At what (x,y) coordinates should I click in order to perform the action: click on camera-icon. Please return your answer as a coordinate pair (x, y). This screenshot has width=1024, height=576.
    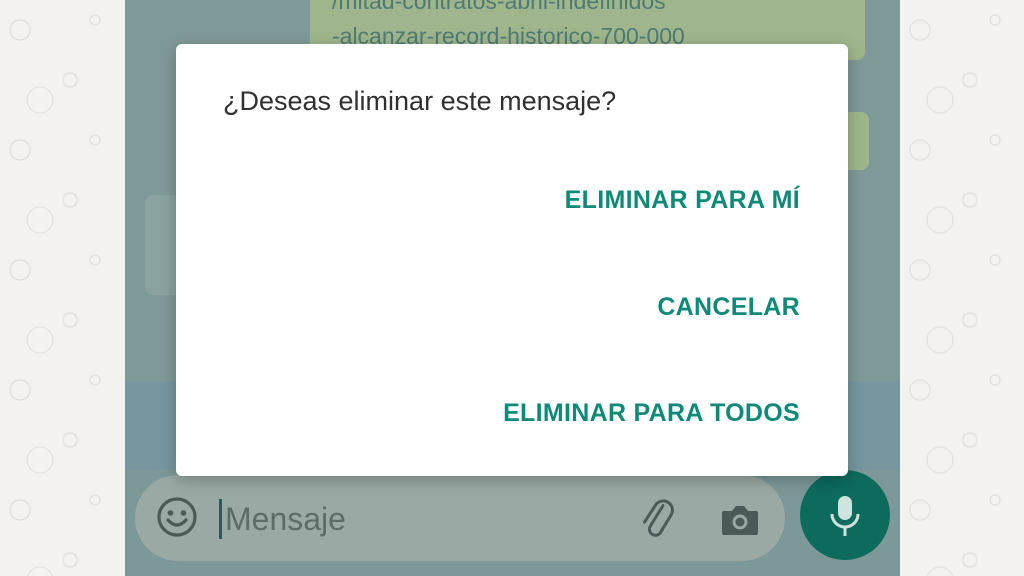
    Looking at the image, I should click on (740, 519).